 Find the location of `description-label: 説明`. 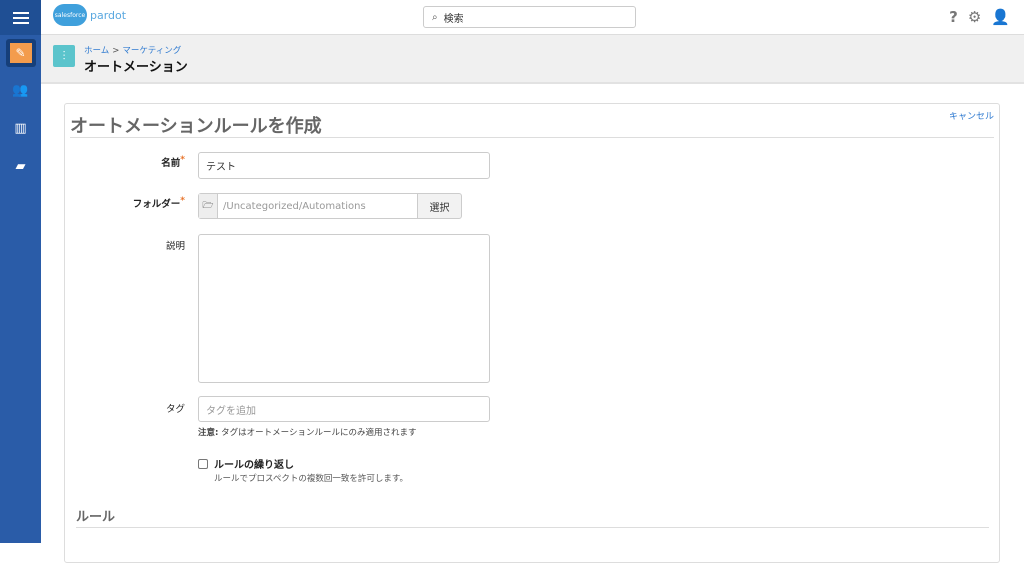

description-label: 説明 is located at coordinates (175, 246).